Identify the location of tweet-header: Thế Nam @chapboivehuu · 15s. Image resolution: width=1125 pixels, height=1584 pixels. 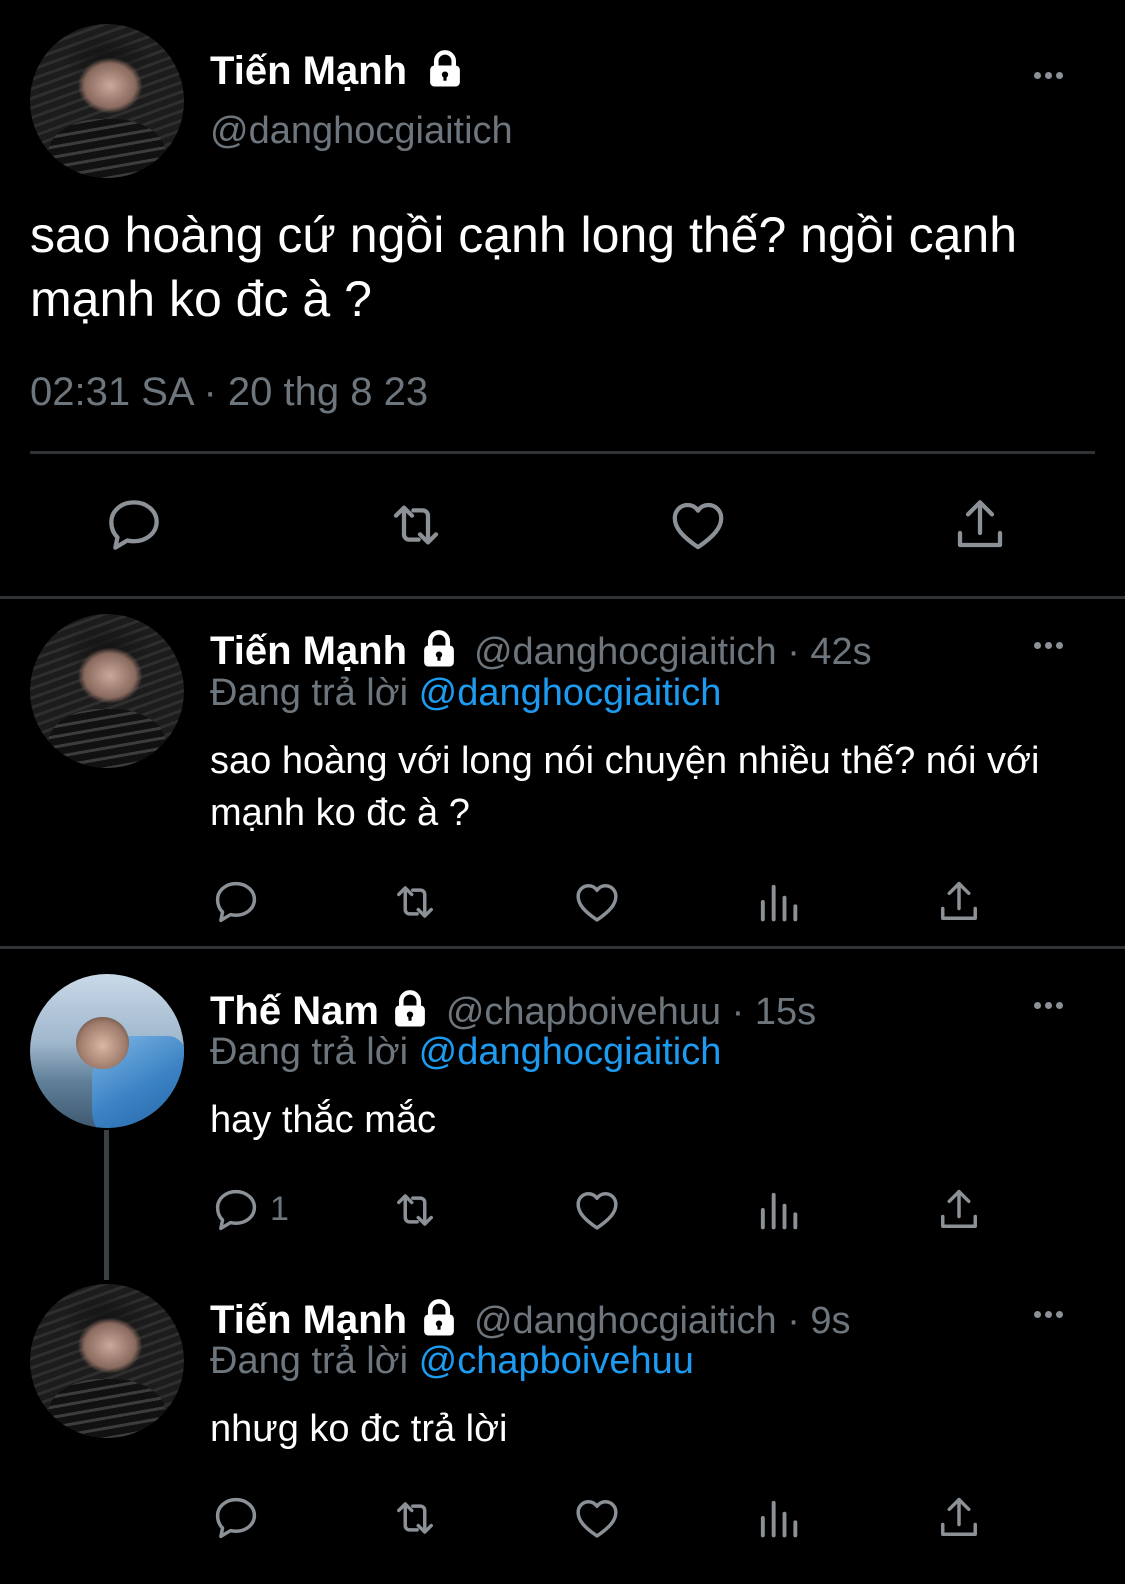
(513, 1008).